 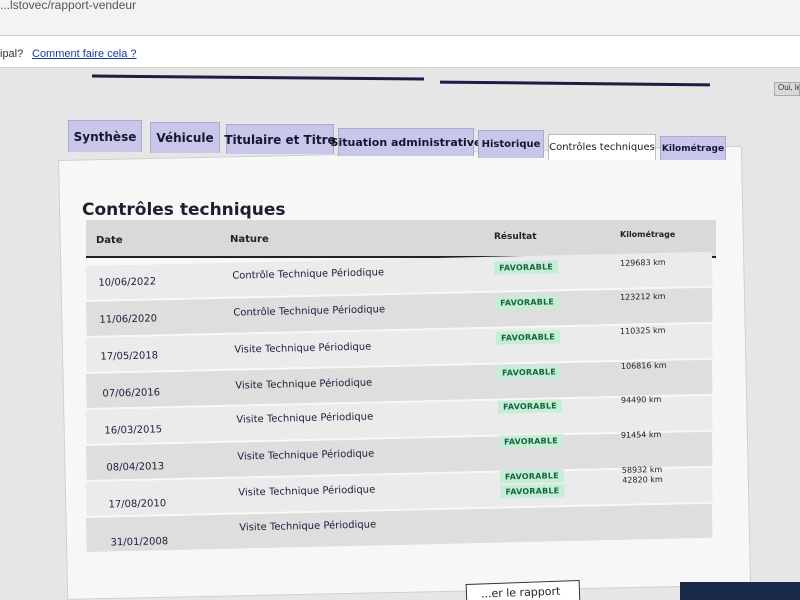 I want to click on tab-situation-administrative: Situation administrative, so click(x=406, y=142).